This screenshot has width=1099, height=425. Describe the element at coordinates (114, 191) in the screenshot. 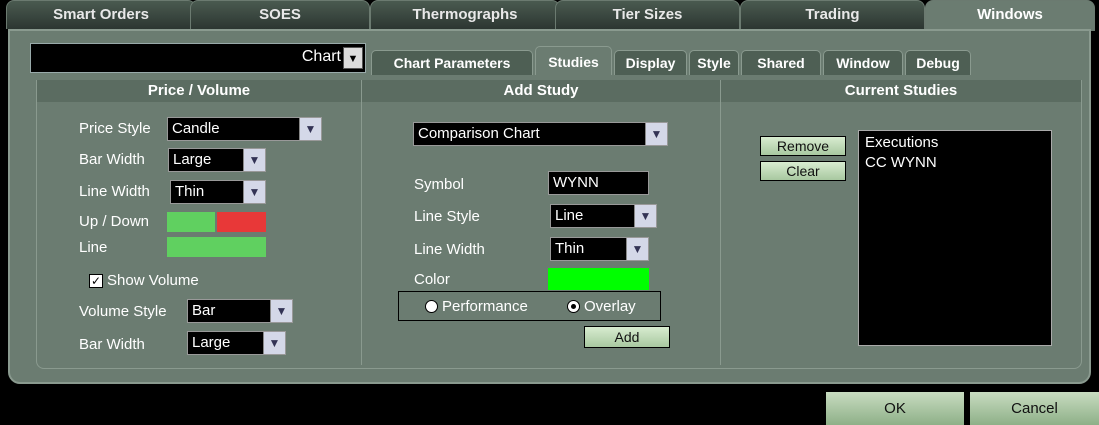

I see `line-width-label: Line Width` at that location.